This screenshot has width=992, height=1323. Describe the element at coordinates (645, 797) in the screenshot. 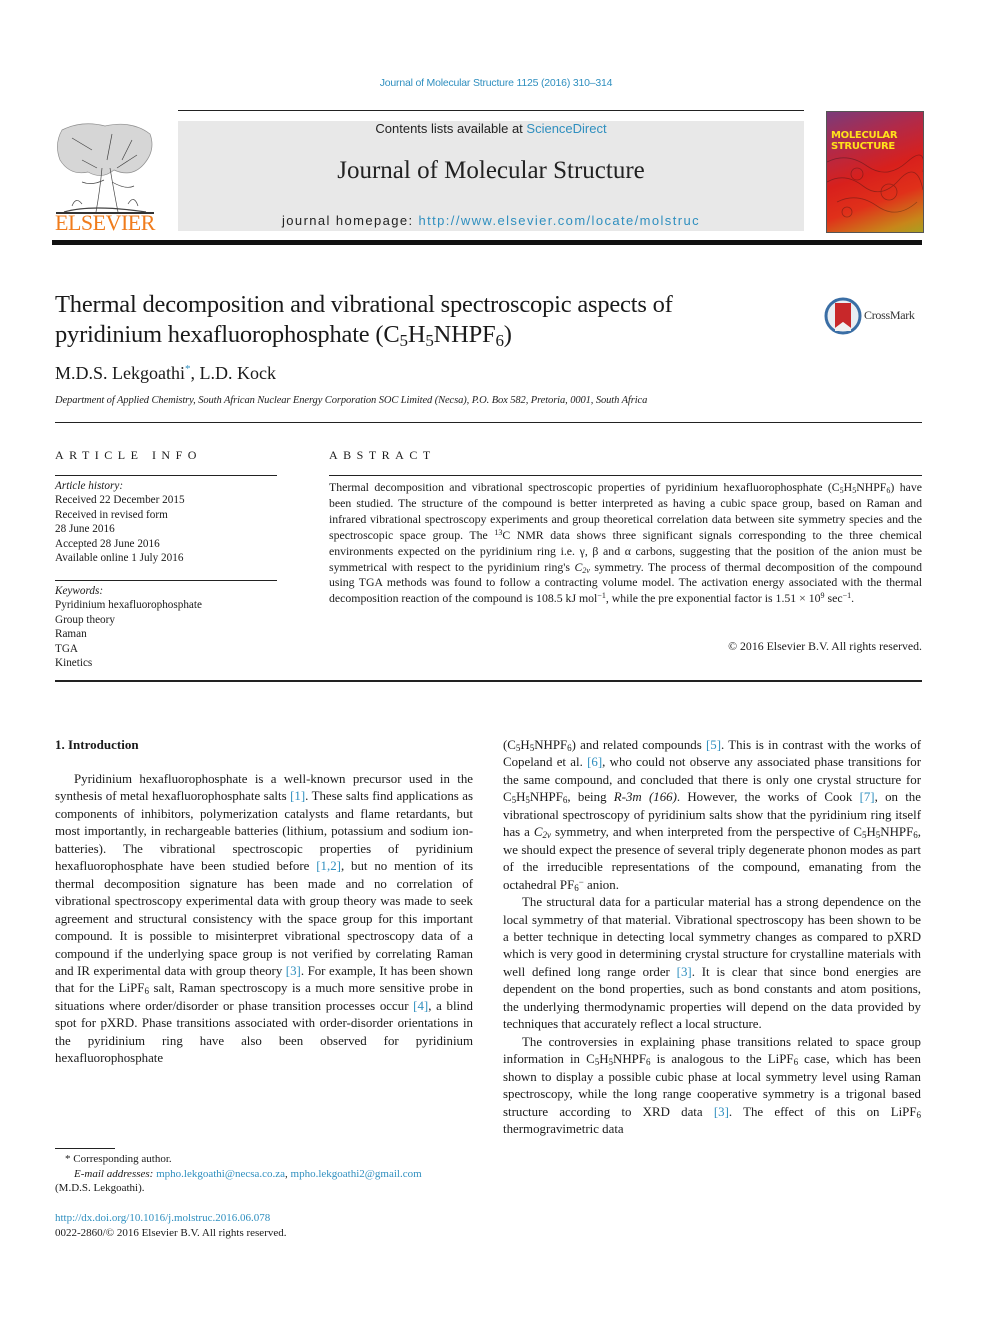

I see `text-run: R-3m (166)` at that location.